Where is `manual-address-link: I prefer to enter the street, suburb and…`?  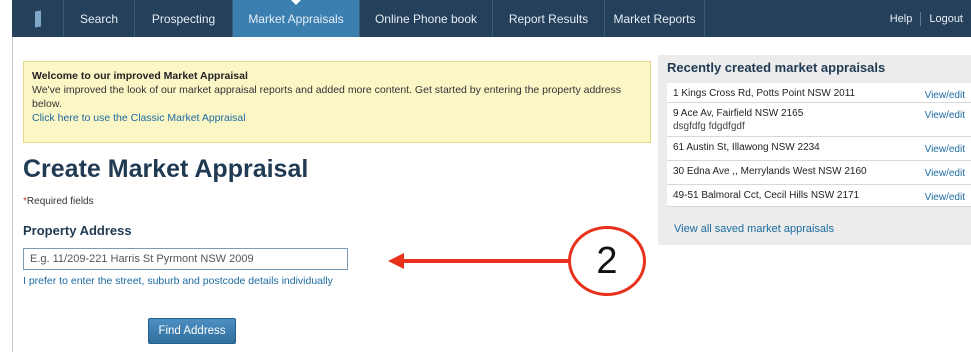
manual-address-link: I prefer to enter the street, suburb and… is located at coordinates (178, 281).